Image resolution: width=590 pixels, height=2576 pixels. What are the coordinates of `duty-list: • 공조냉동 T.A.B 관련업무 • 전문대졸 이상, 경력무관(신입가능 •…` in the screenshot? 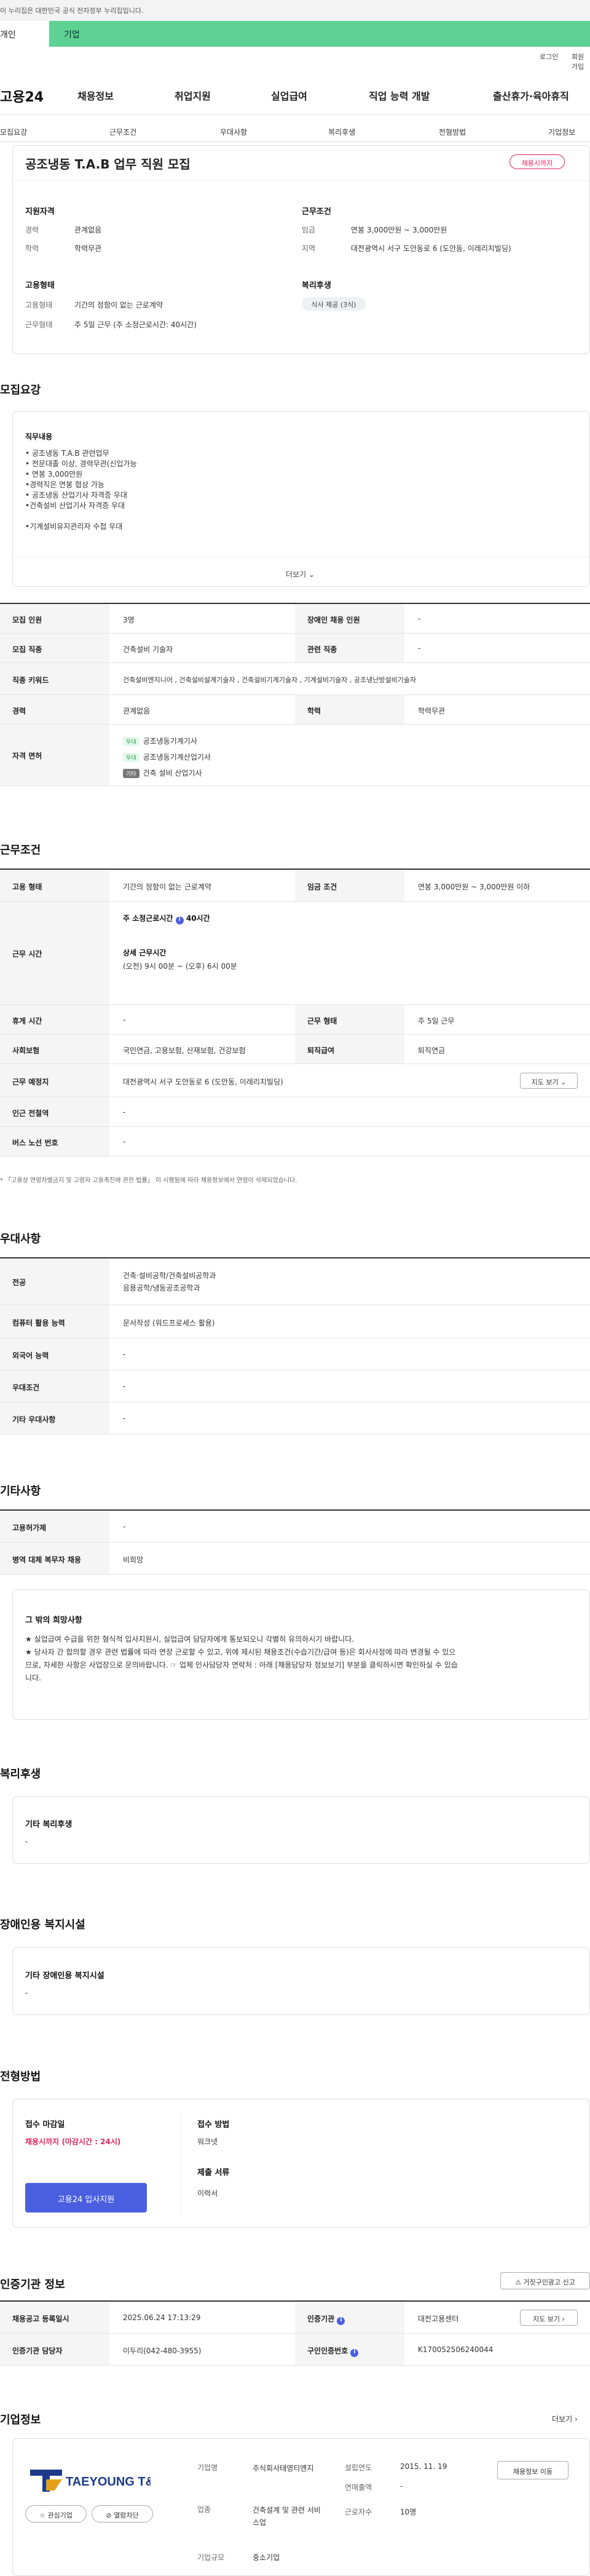 It's located at (296, 490).